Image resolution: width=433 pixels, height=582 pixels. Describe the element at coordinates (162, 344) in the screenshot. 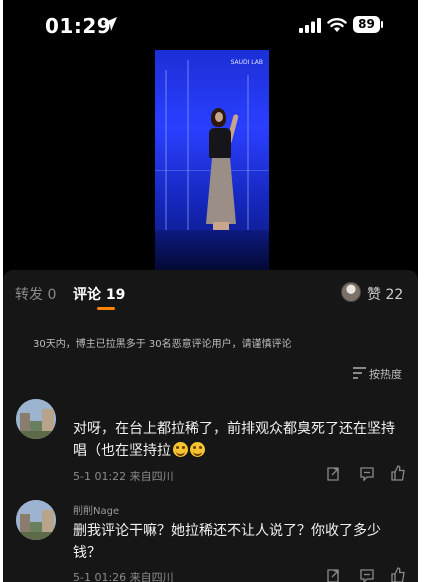

I see `comment-notice: 30天内，博主已拉黑多于 30名恶意评论用户，请谨慎评论` at that location.